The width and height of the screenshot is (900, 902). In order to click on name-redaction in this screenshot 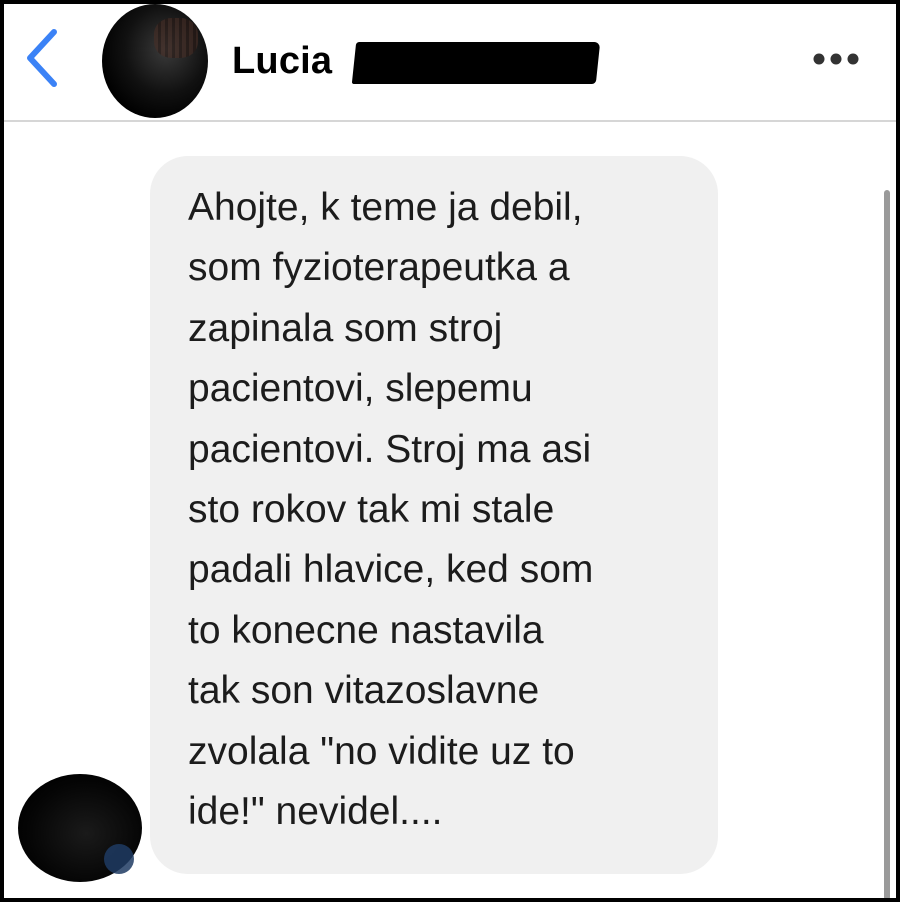, I will do `click(476, 63)`.